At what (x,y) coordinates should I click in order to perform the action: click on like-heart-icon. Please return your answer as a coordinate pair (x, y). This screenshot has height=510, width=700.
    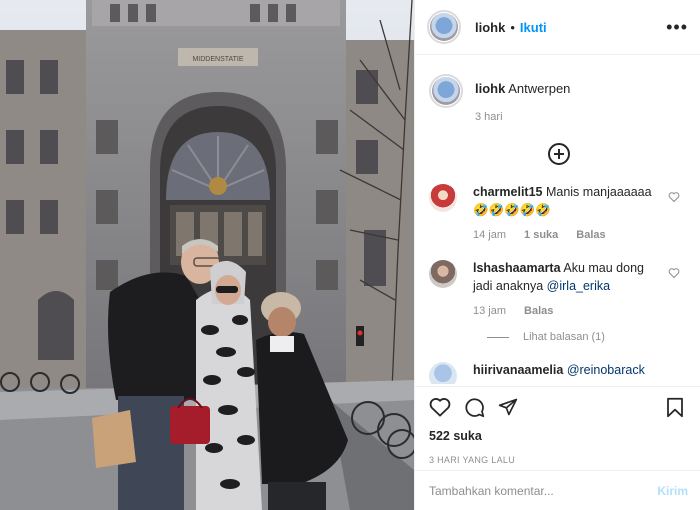
    Looking at the image, I should click on (440, 407).